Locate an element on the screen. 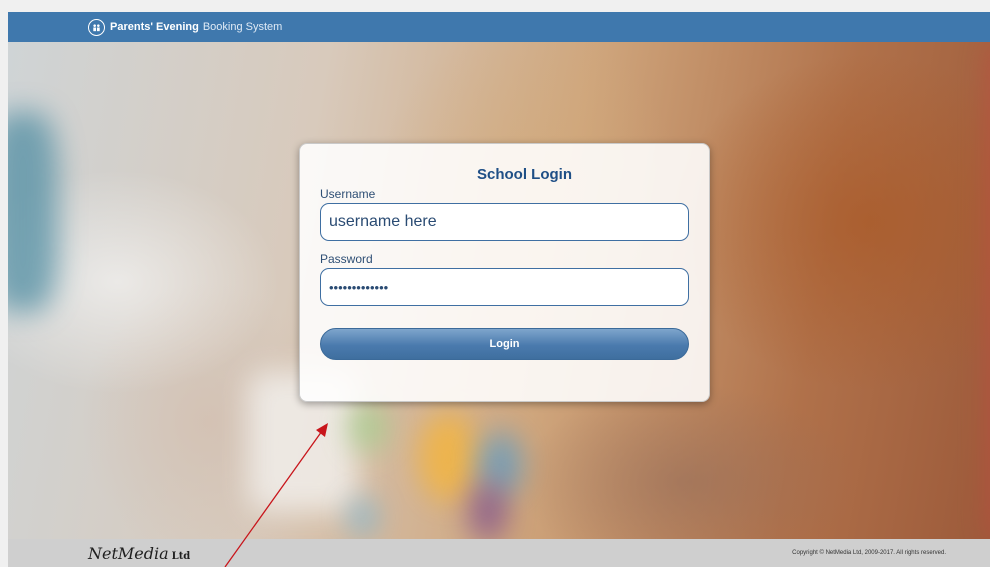  footer-brand-suffix: Ltd is located at coordinates (181, 556).